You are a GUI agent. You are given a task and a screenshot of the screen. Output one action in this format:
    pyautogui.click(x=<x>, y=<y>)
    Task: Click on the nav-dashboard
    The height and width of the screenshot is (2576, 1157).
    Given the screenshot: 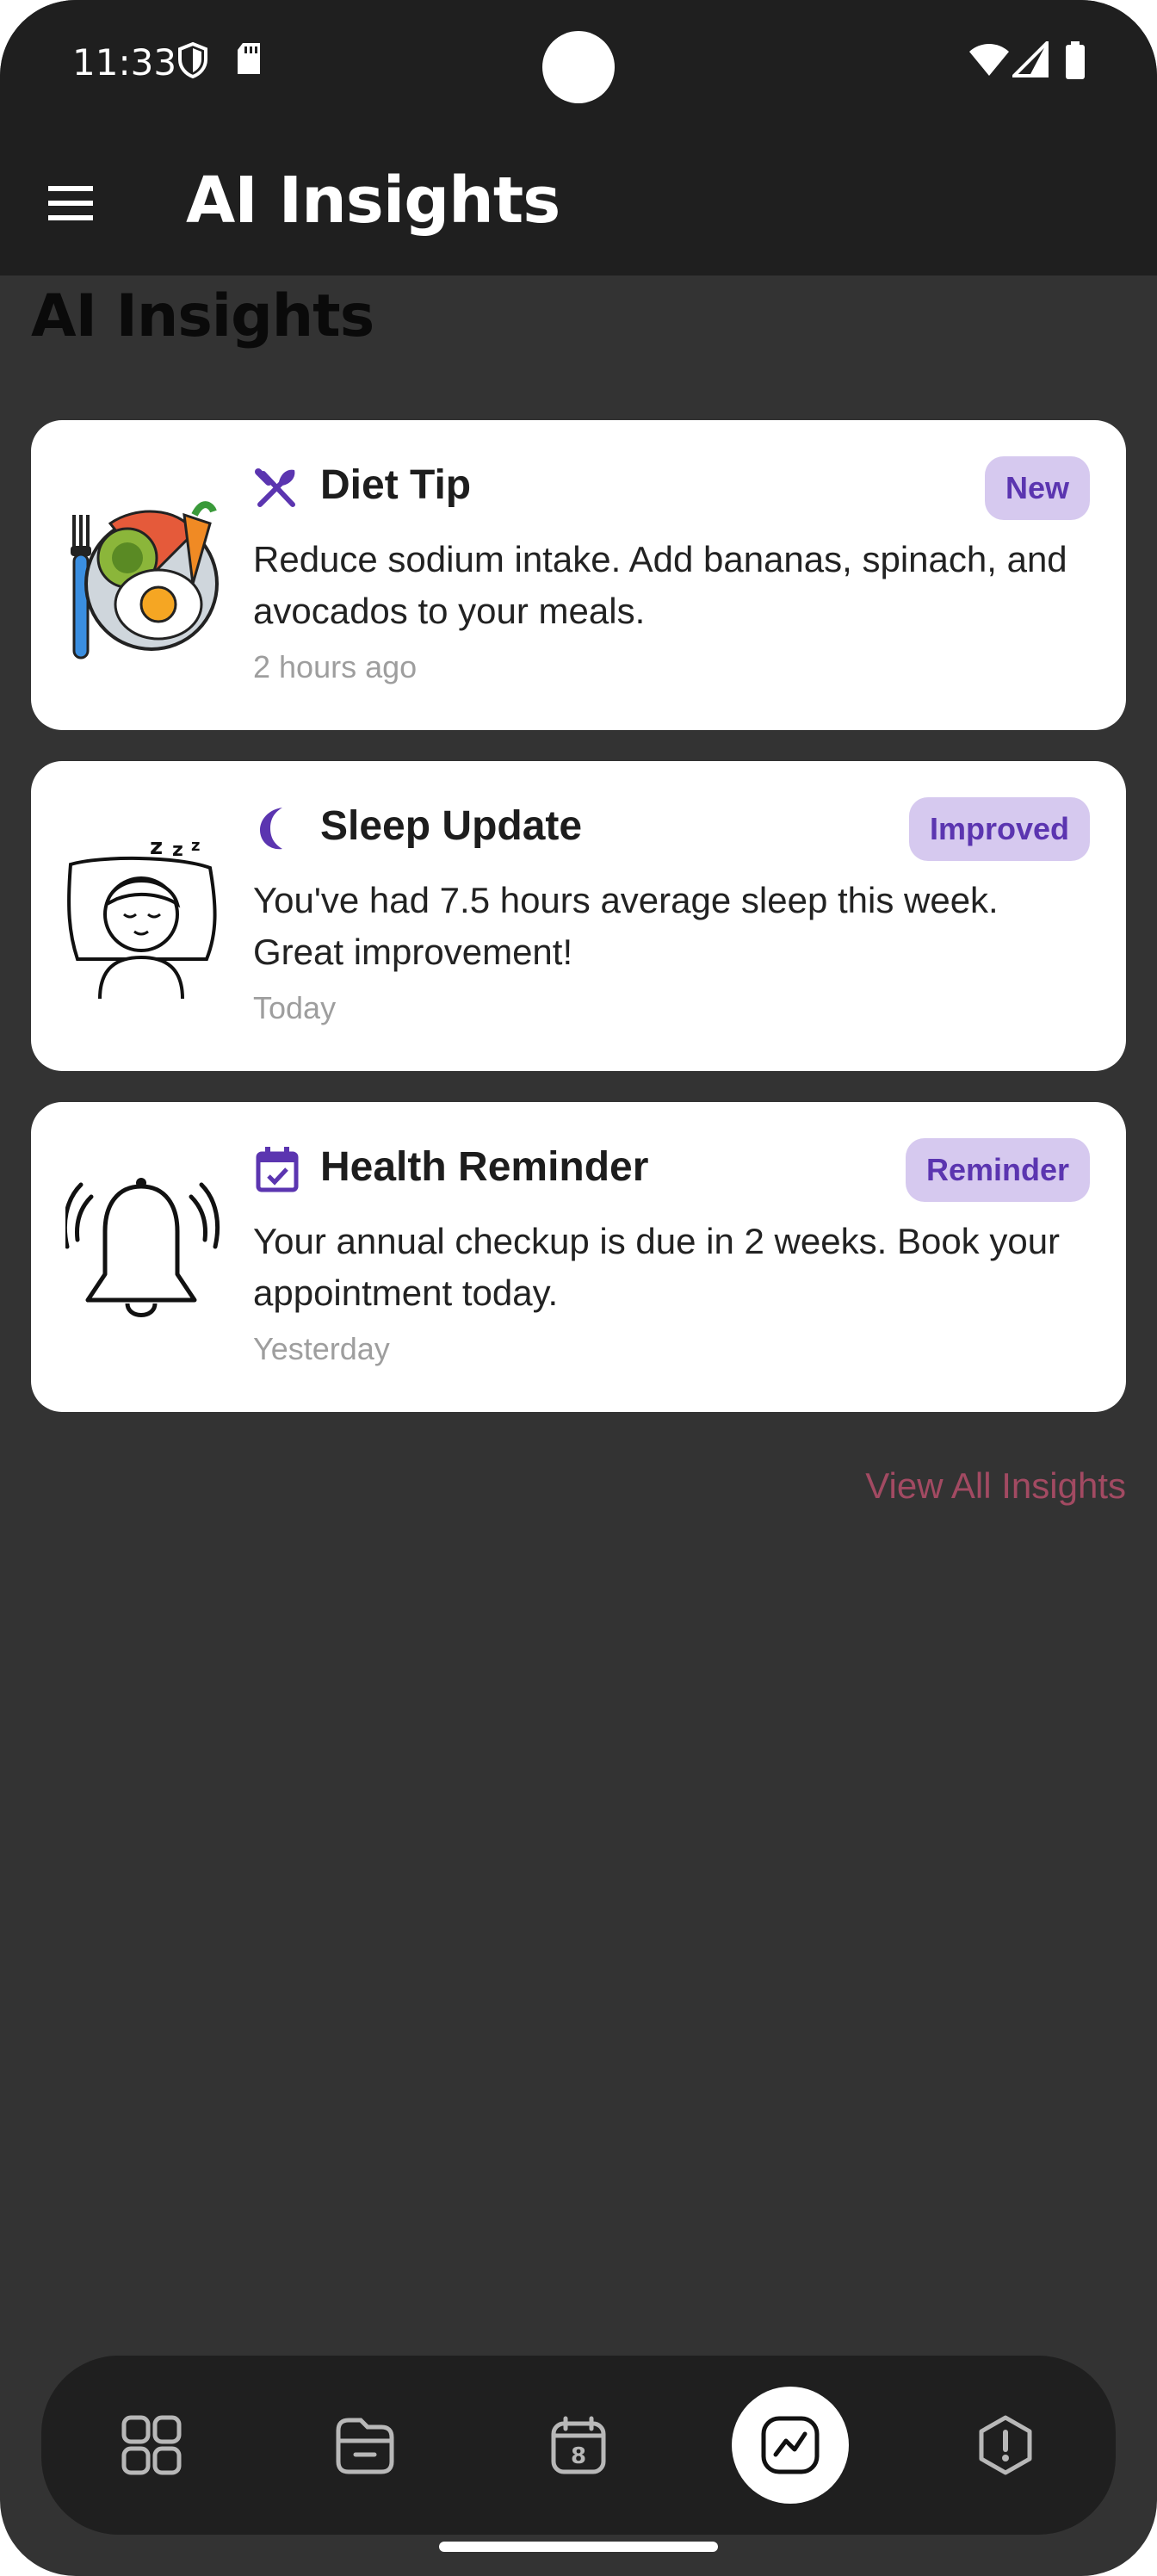 What is the action you would take?
    pyautogui.click(x=151, y=2445)
    